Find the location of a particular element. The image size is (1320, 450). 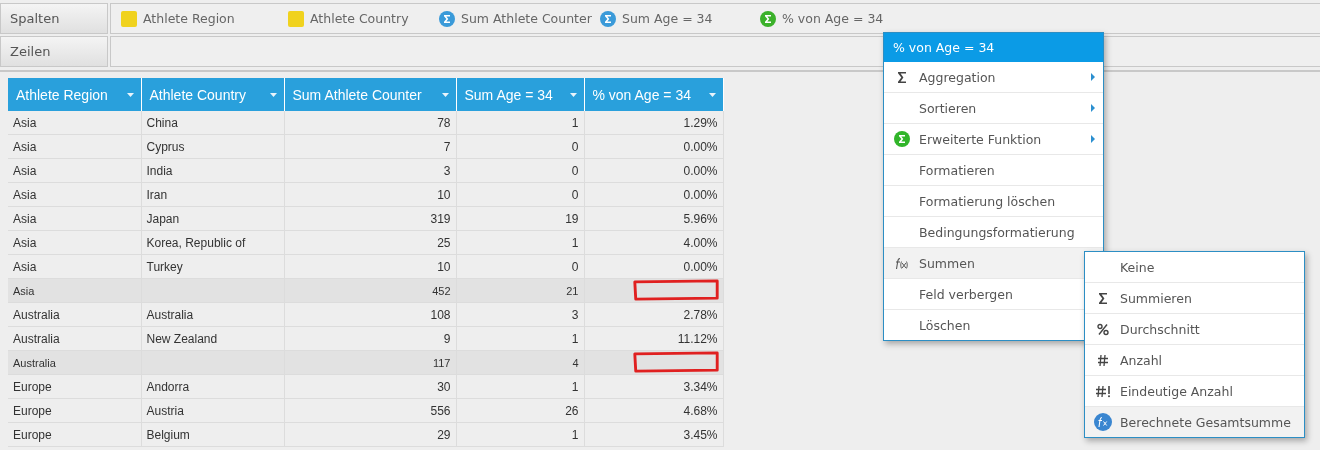

shelf-drop-area: Athlete Region Athlete Country Sum Athlete Counter Sum Age = 34 % von Age = 34 is located at coordinates (715, 18).